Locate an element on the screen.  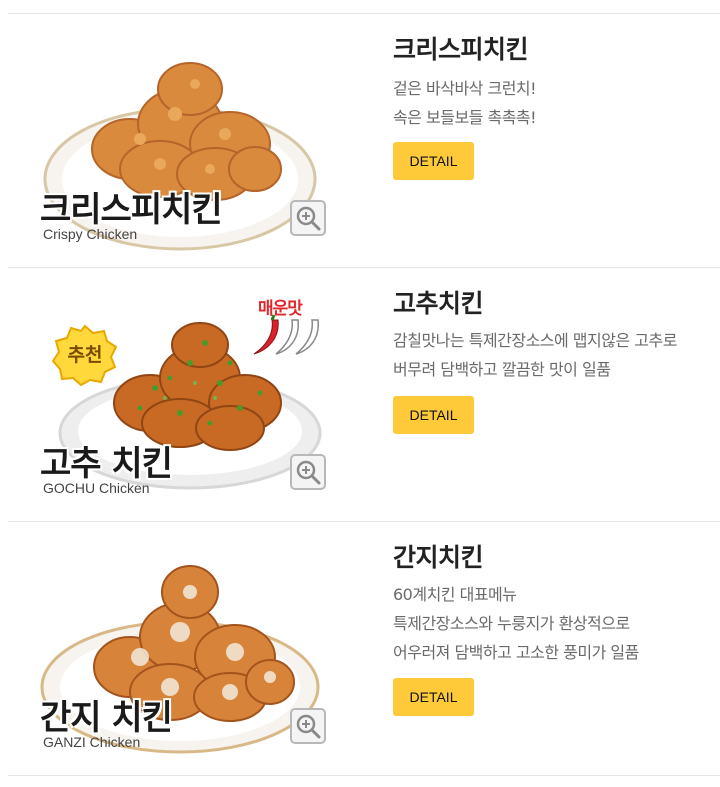
desc-line: 60계치킨 대표메뉴 is located at coordinates (455, 594).